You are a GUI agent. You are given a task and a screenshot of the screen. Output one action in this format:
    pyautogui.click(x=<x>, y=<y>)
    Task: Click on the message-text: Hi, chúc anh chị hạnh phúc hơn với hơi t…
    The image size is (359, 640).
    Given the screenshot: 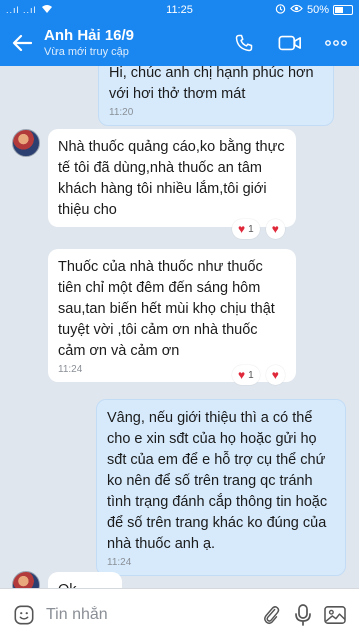 What is the action you would take?
    pyautogui.click(x=211, y=84)
    